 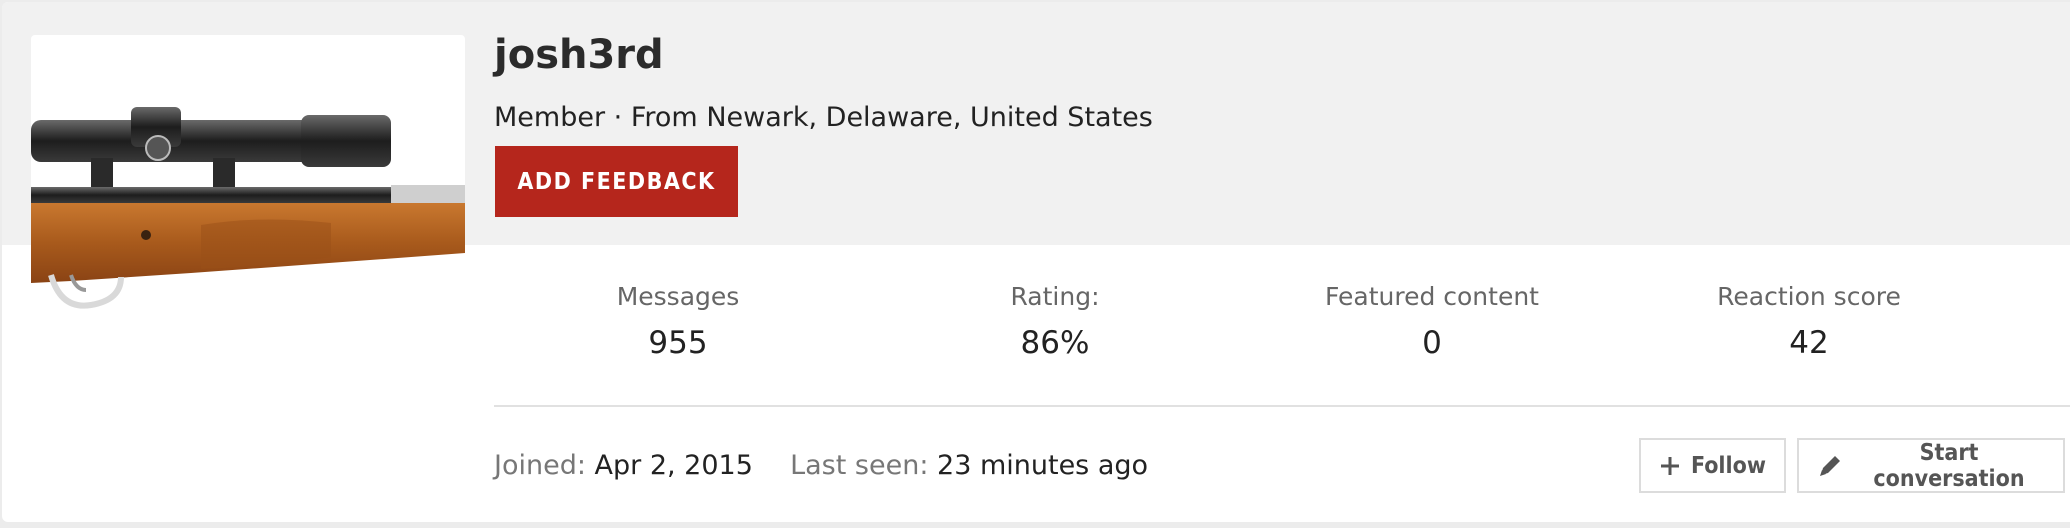 What do you see at coordinates (1809, 343) in the screenshot?
I see `stat-value: 42` at bounding box center [1809, 343].